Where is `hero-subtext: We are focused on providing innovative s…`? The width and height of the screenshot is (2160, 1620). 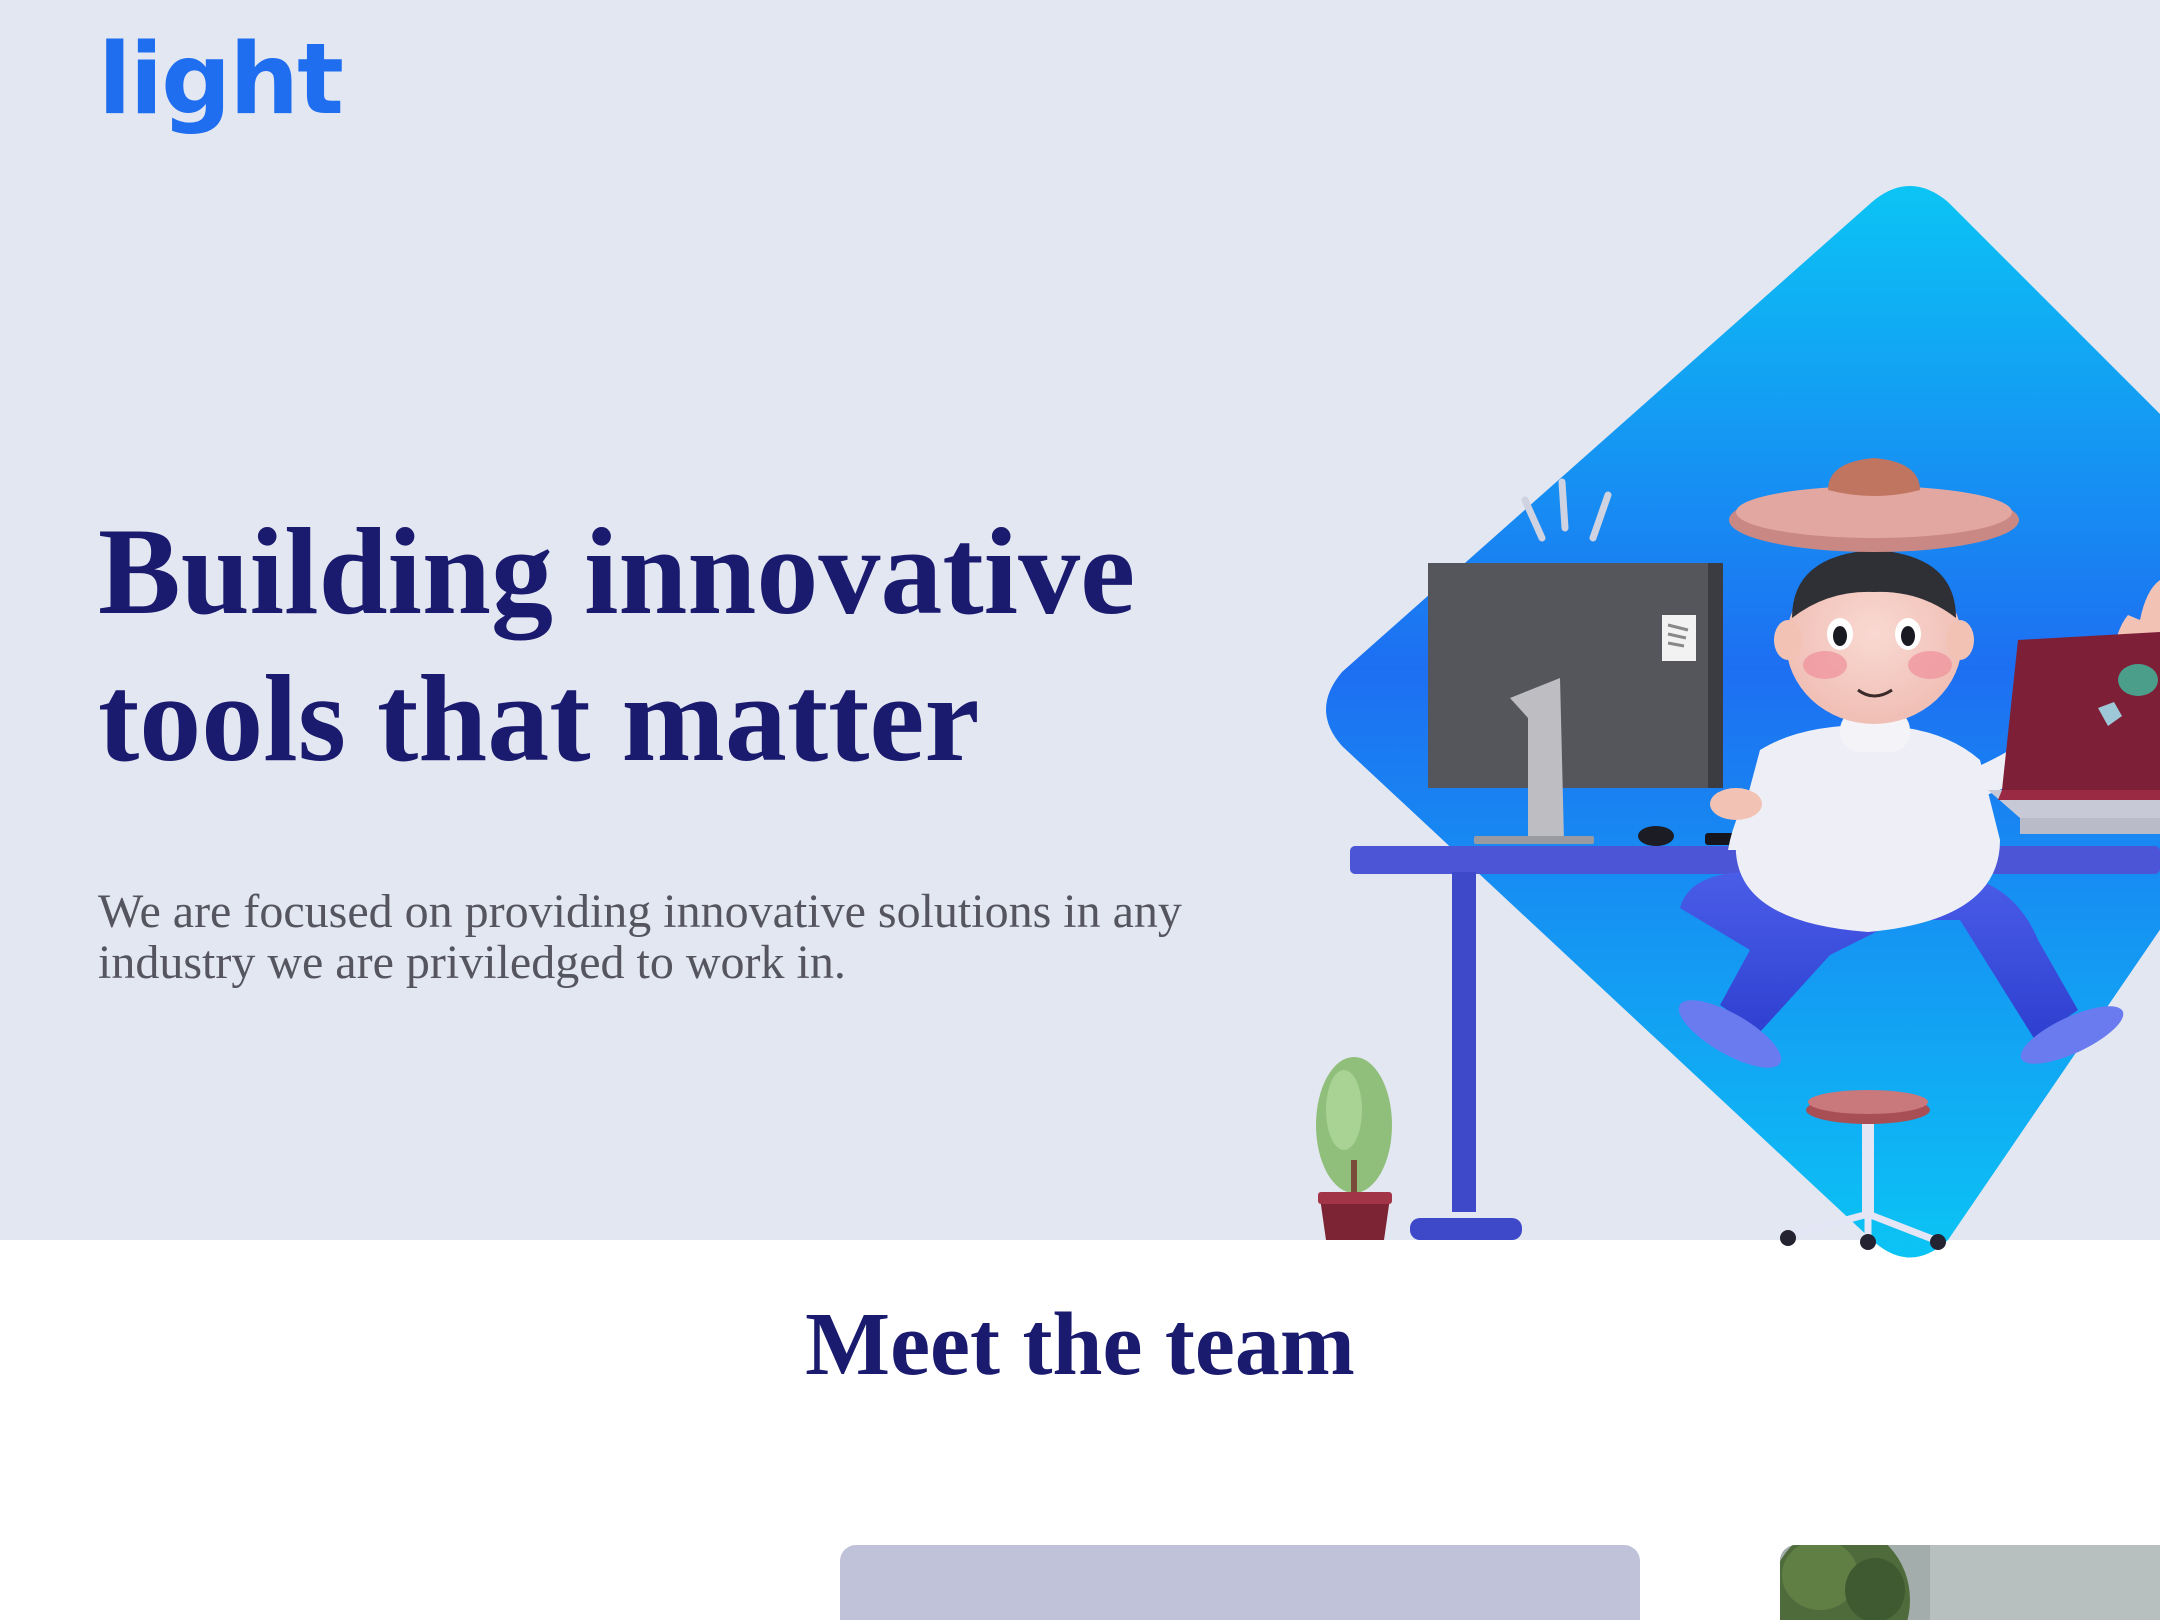
hero-subtext: We are focused on providing innovative s… is located at coordinates (698, 937).